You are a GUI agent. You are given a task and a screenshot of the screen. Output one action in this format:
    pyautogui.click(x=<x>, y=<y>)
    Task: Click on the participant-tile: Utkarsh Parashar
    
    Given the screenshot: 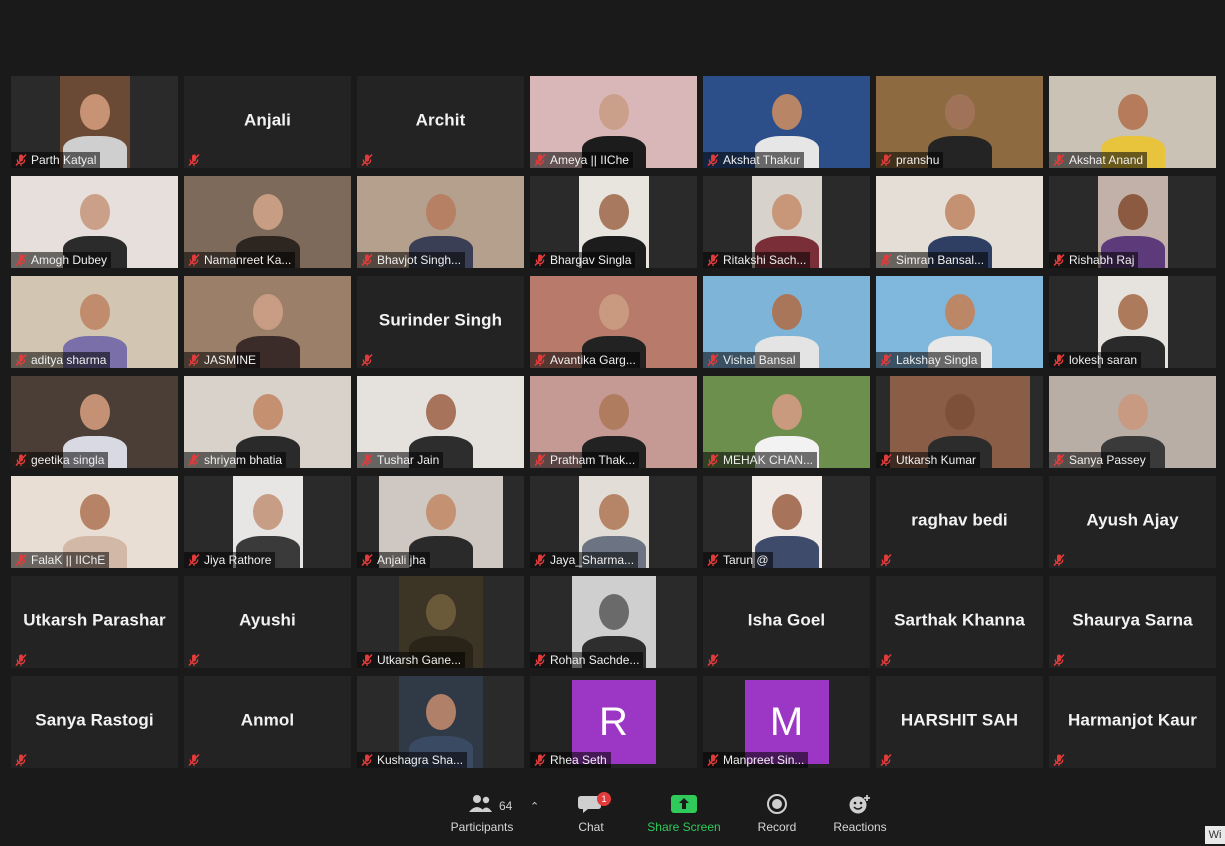 What is the action you would take?
    pyautogui.click(x=94, y=622)
    